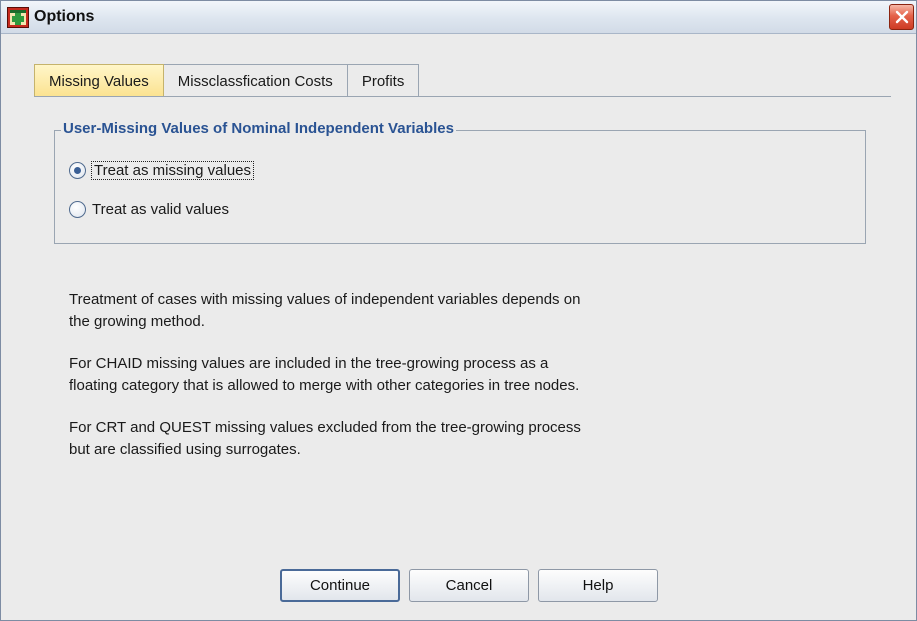 The height and width of the screenshot is (621, 917). What do you see at coordinates (137, 321) in the screenshot?
I see `description-line: the growing method.` at bounding box center [137, 321].